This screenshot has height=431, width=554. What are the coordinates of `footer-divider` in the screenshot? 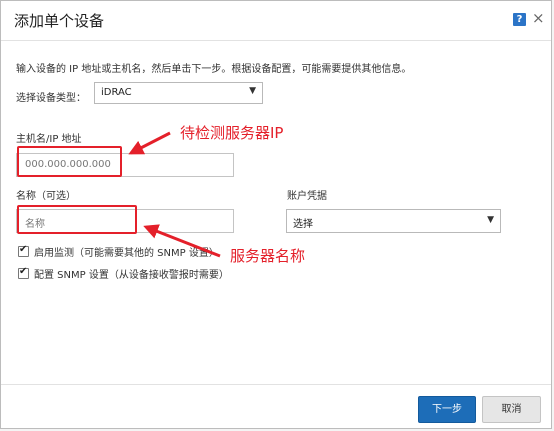 It's located at (276, 384).